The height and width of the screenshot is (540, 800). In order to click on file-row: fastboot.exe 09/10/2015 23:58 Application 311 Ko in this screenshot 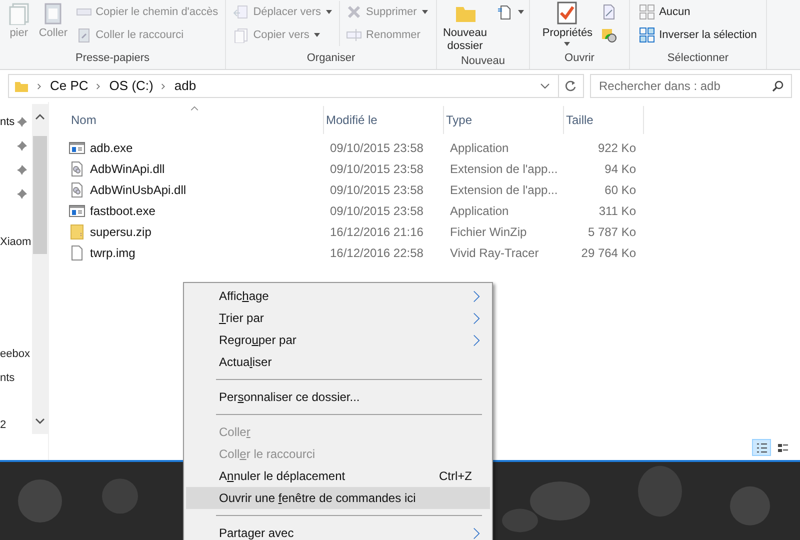, I will do `click(434, 210)`.